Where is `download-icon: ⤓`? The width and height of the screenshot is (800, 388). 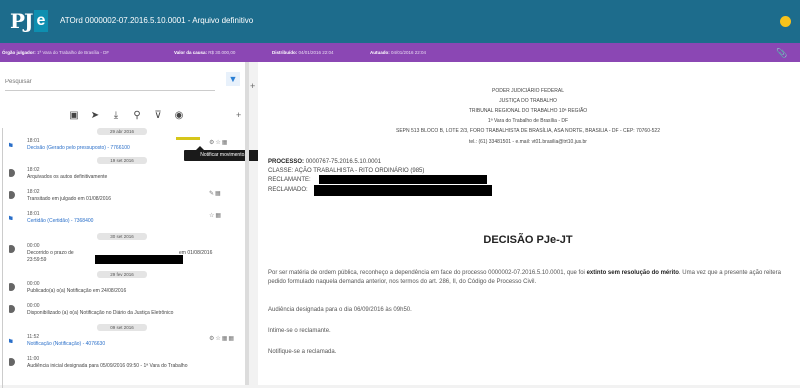
download-icon: ⤓ is located at coordinates (116, 116).